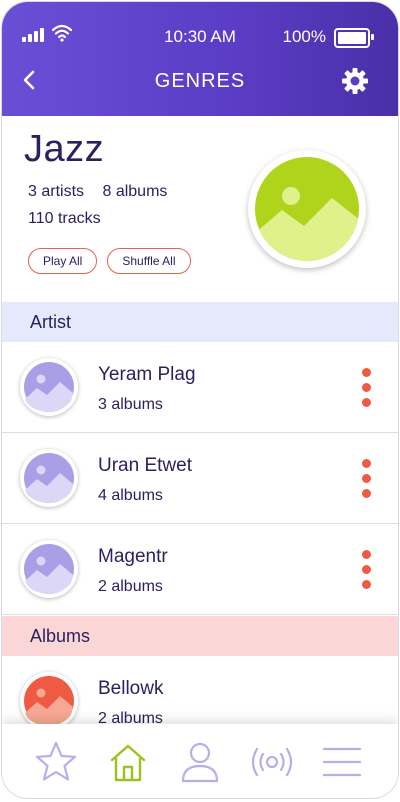 The image size is (400, 802). What do you see at coordinates (135, 191) in the screenshot?
I see `album-count: 8 albums` at bounding box center [135, 191].